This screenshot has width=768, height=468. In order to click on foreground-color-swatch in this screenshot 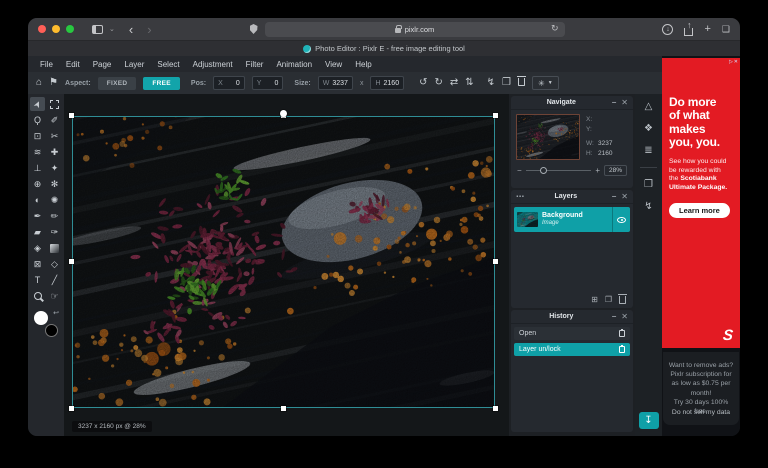, I will do `click(41, 318)`.